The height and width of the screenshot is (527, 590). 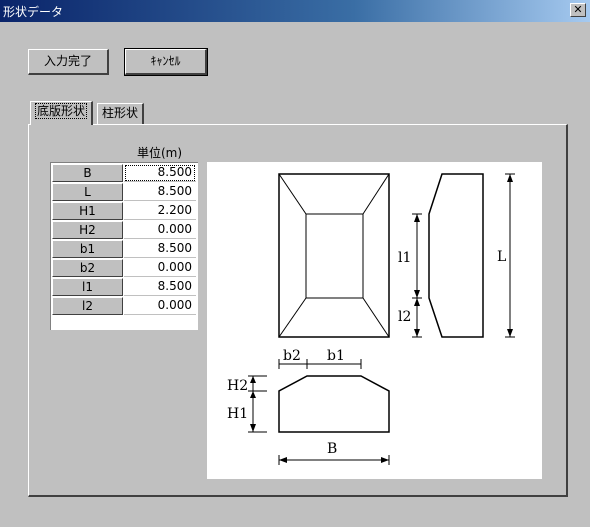 What do you see at coordinates (160, 306) in the screenshot?
I see `value-cell-l2: 0.000` at bounding box center [160, 306].